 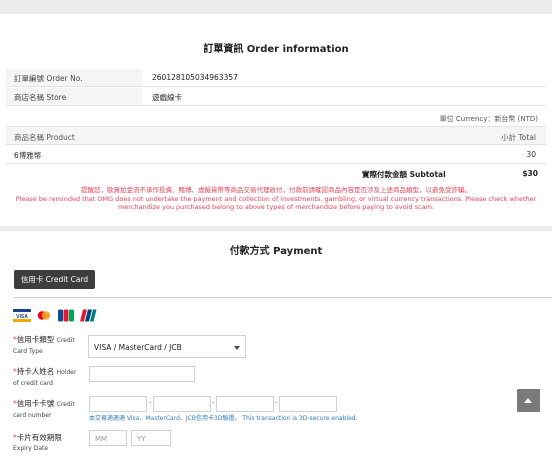 I want to click on card-type-value: VISA / MasterCard / JCB, so click(x=138, y=347).